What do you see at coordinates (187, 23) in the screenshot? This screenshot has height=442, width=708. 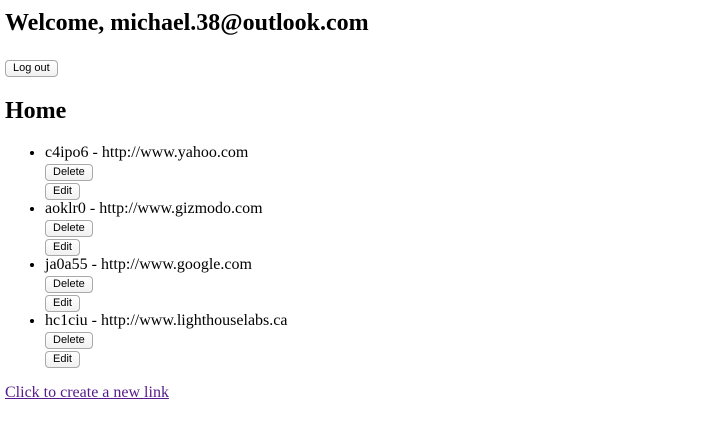 I see `welcome-heading: Welcome, michael.38@outlook.com` at bounding box center [187, 23].